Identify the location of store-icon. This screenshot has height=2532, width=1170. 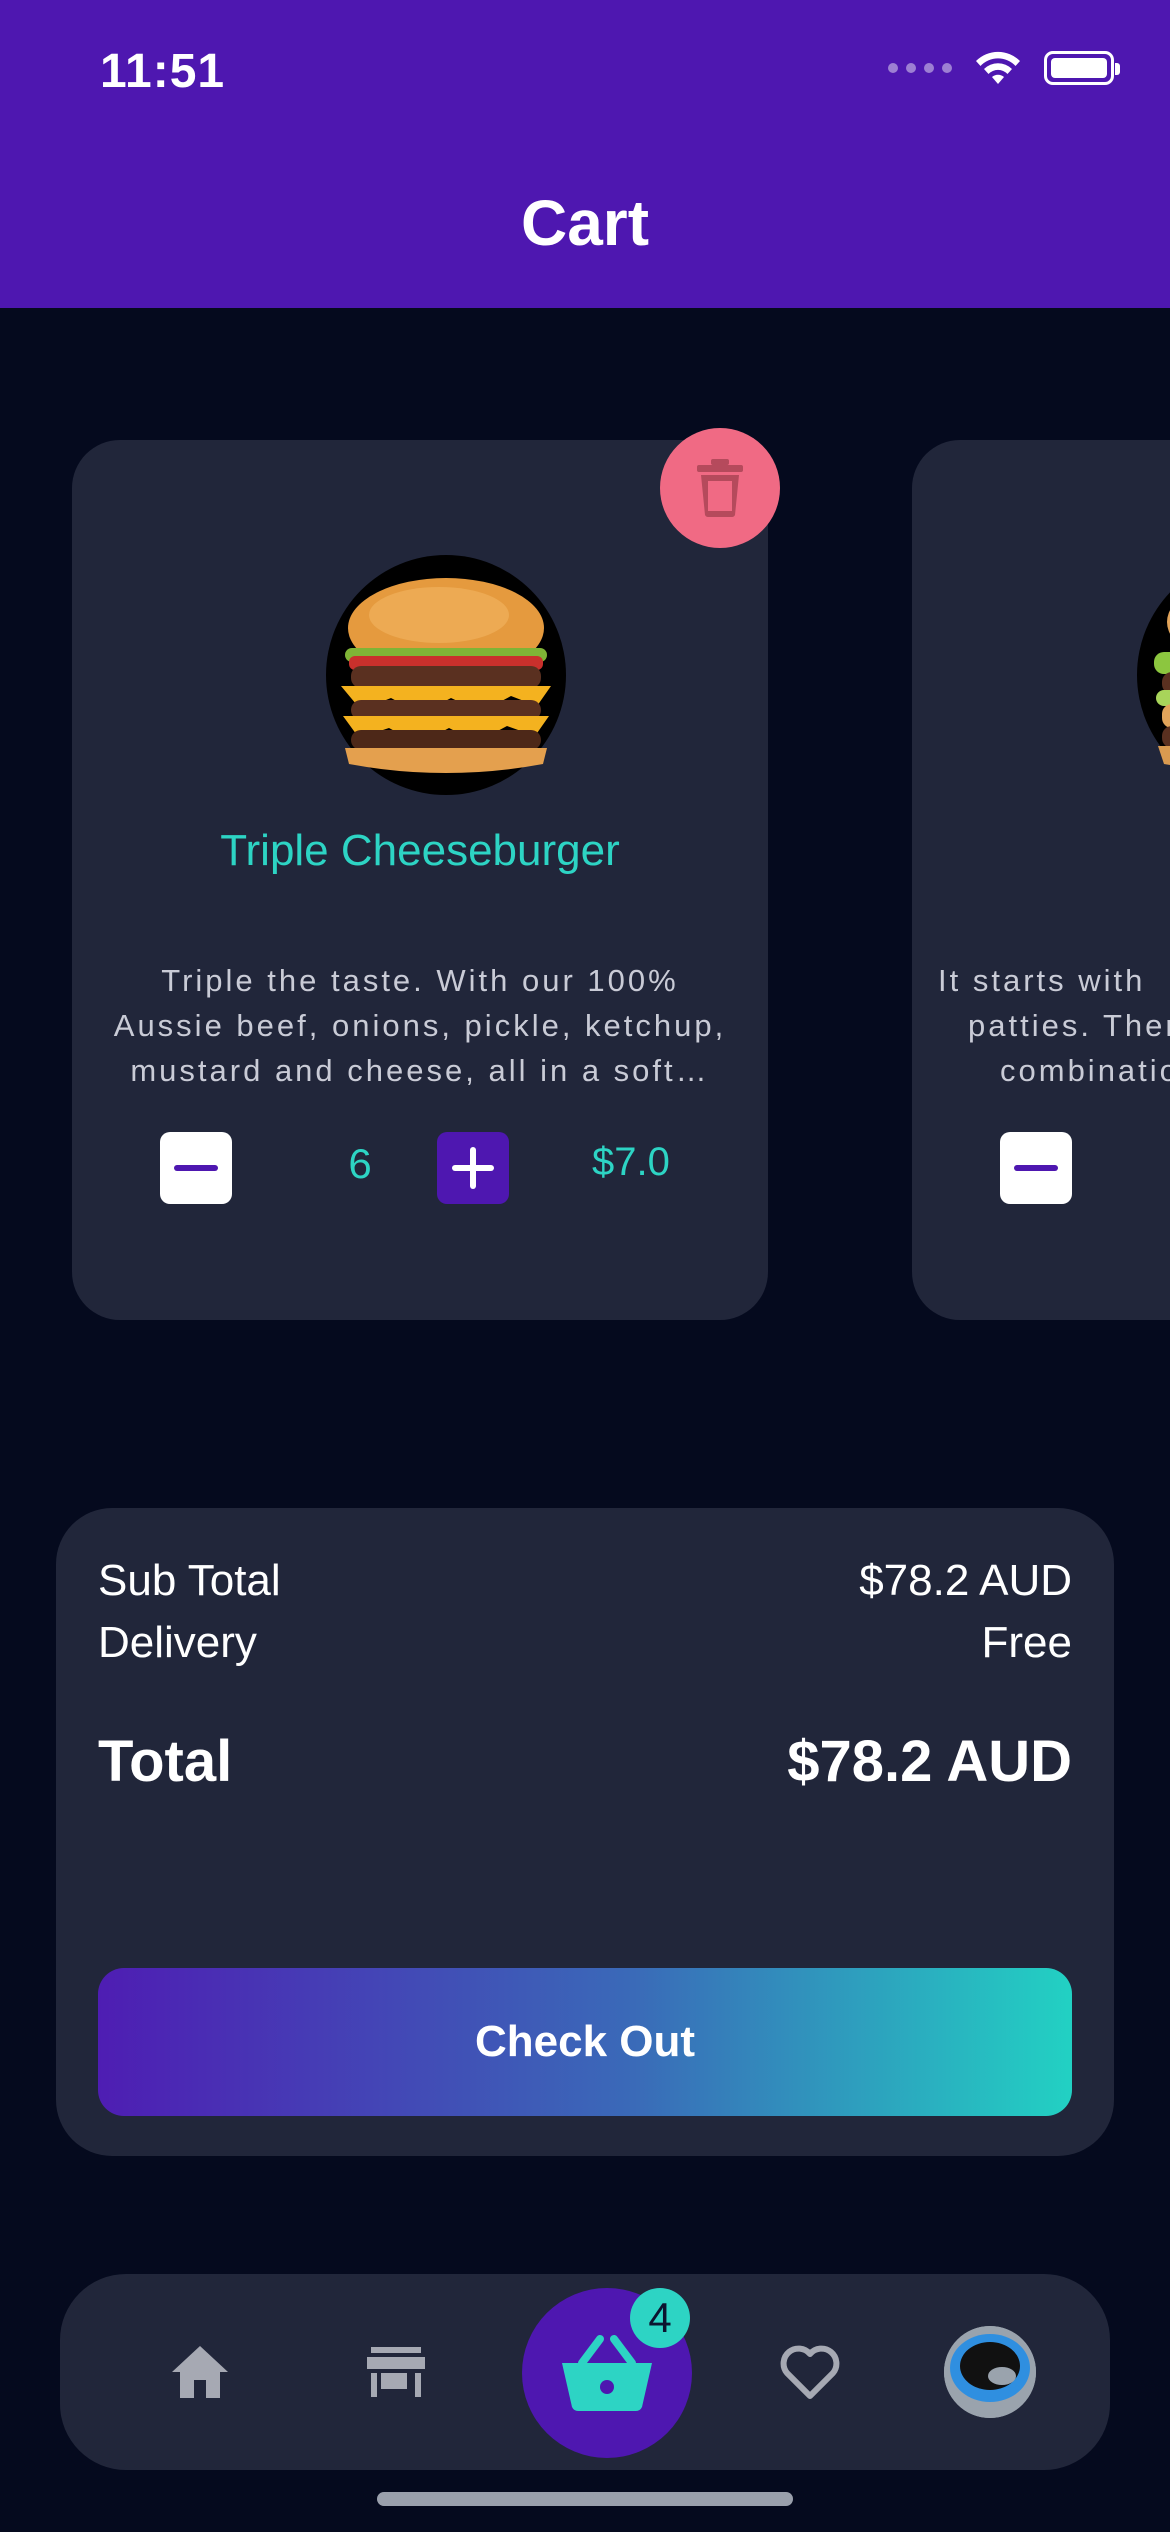
(396, 2372).